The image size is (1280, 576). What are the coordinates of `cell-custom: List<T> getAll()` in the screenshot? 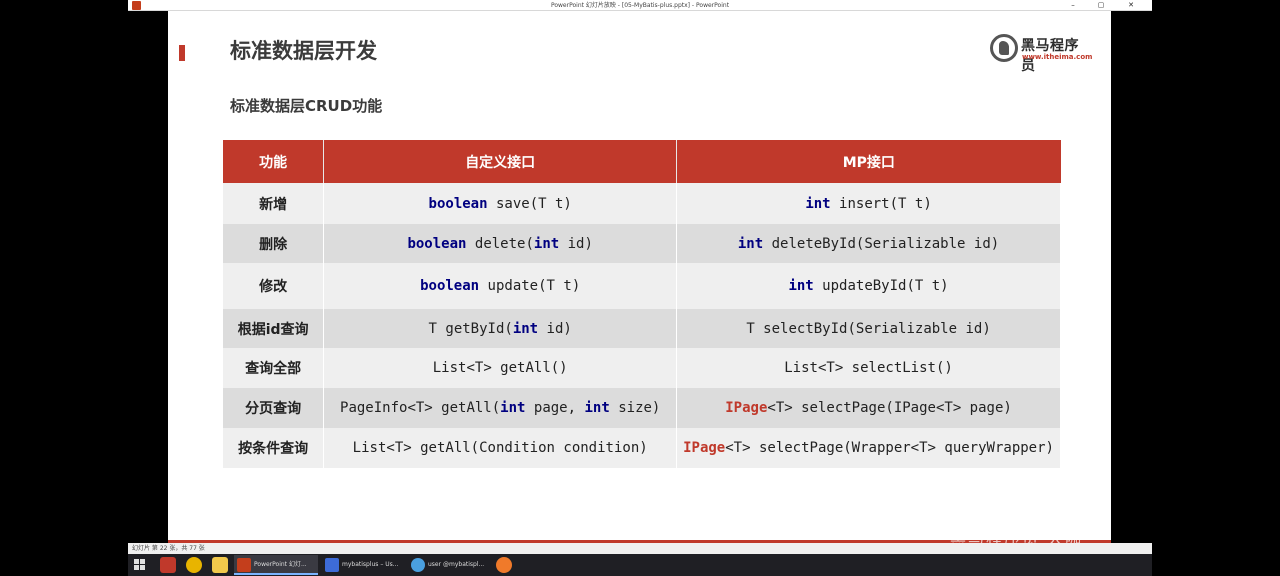 It's located at (500, 368).